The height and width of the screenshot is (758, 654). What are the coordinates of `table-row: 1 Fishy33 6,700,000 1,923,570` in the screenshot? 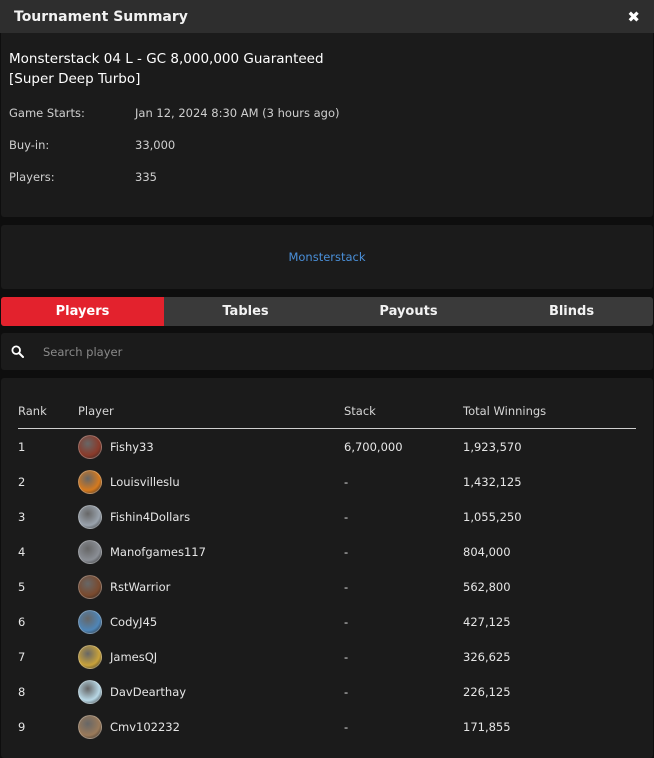 It's located at (327, 446).